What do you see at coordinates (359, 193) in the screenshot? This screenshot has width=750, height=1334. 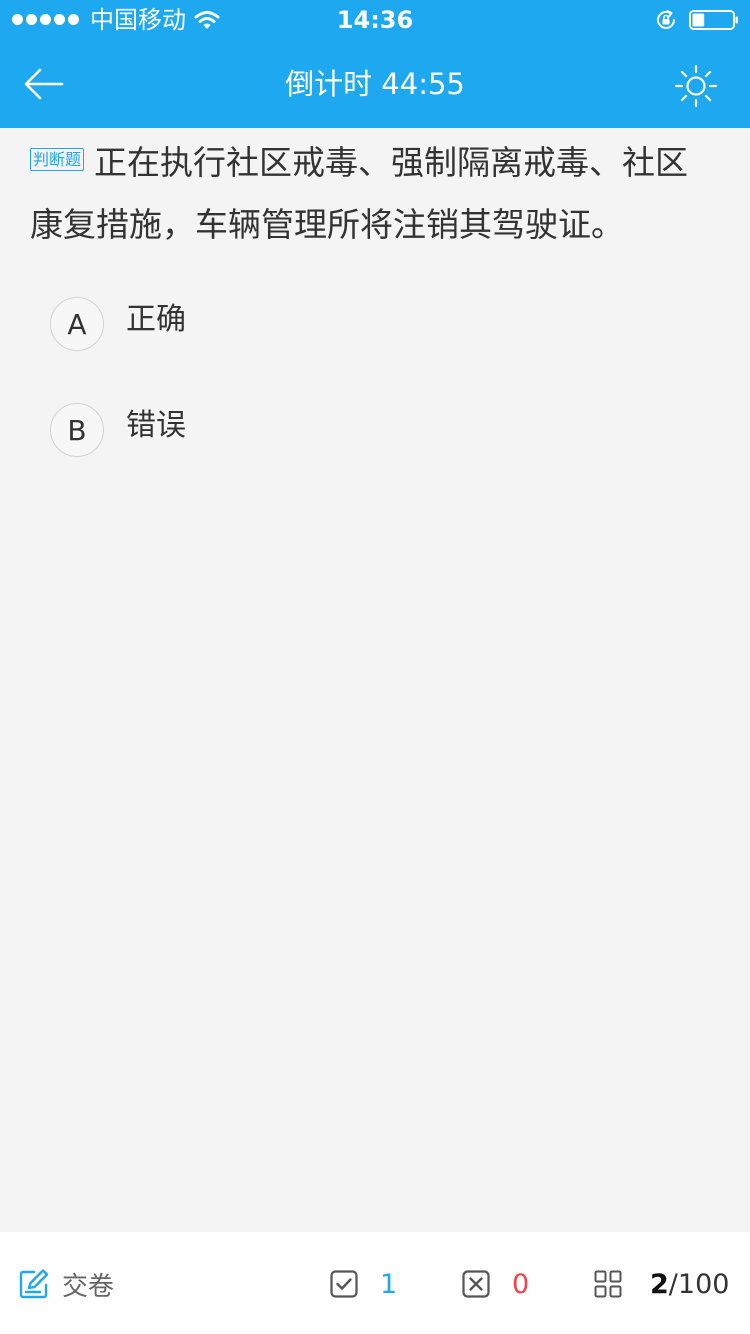 I see `question-text: 正在执行社区戒毒、强制隔离戒毒、社区康复措施，车辆管理所将注销其驾驶证。` at bounding box center [359, 193].